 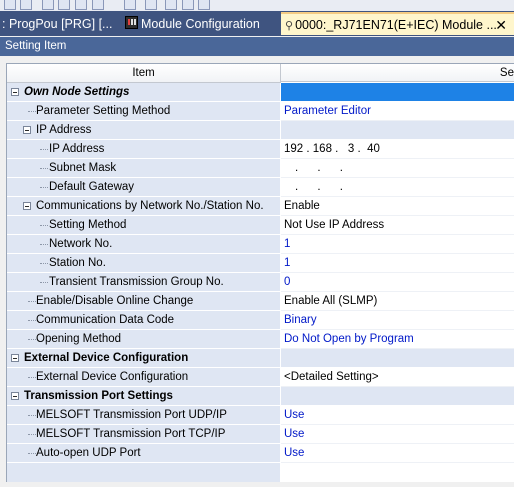 I want to click on table-row: IP Address, so click(x=260, y=130).